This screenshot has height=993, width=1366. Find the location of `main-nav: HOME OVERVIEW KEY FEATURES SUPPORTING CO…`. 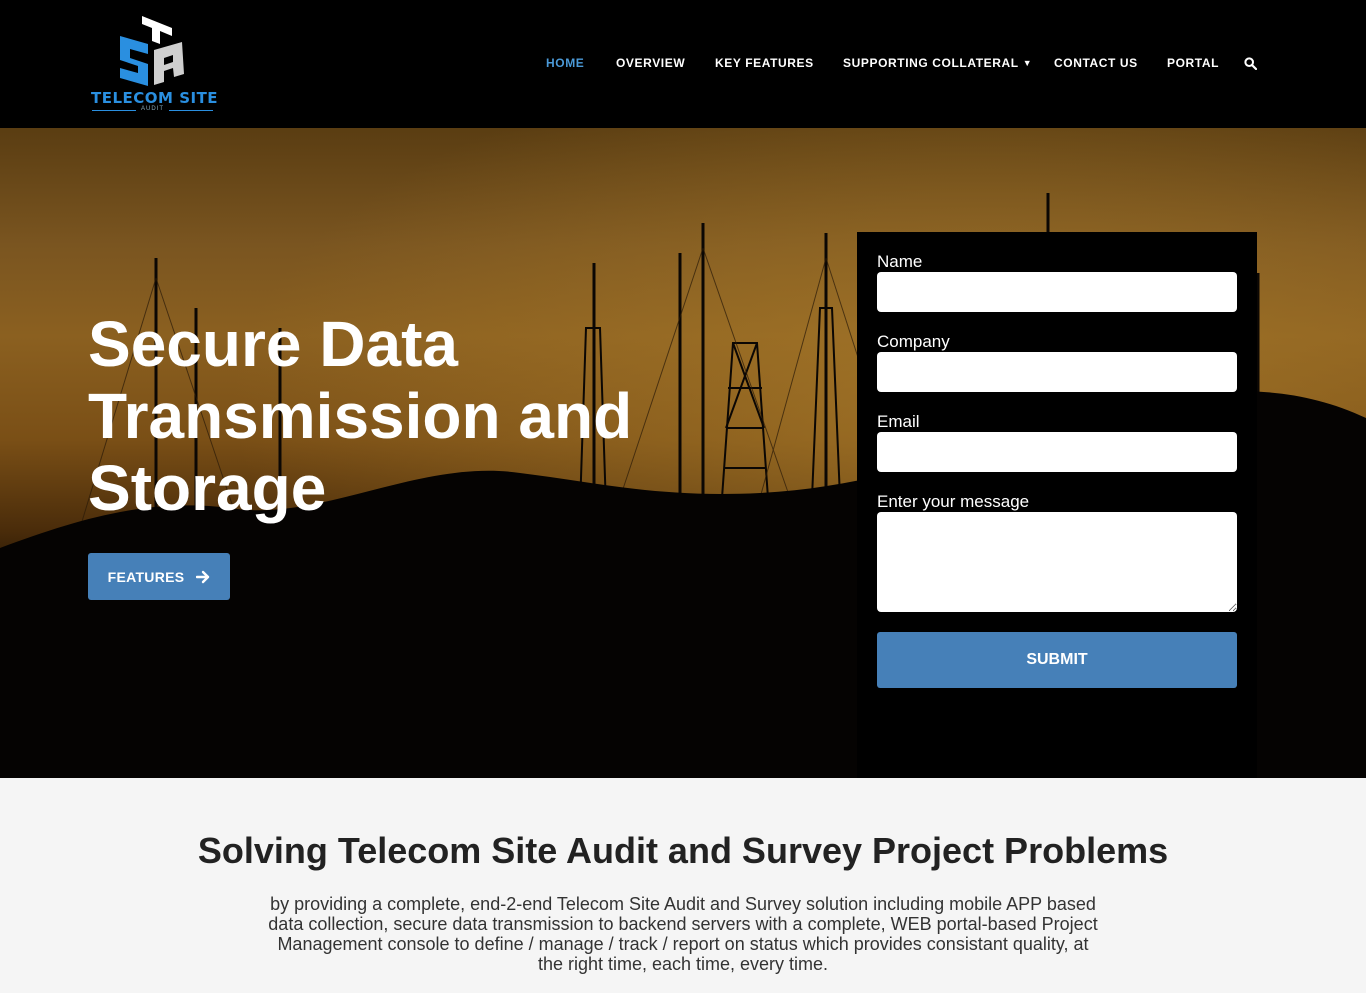

main-nav: HOME OVERVIEW KEY FEATURES SUPPORTING CO… is located at coordinates (683, 64).